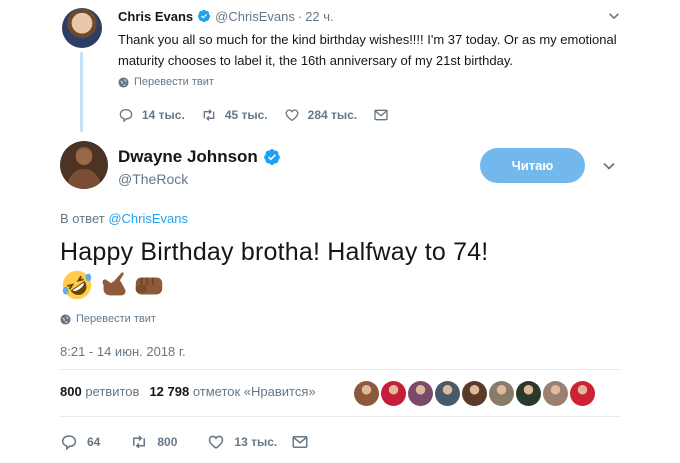 The image size is (680, 463). I want to click on author-name: Dwayne Johnson, so click(199, 157).